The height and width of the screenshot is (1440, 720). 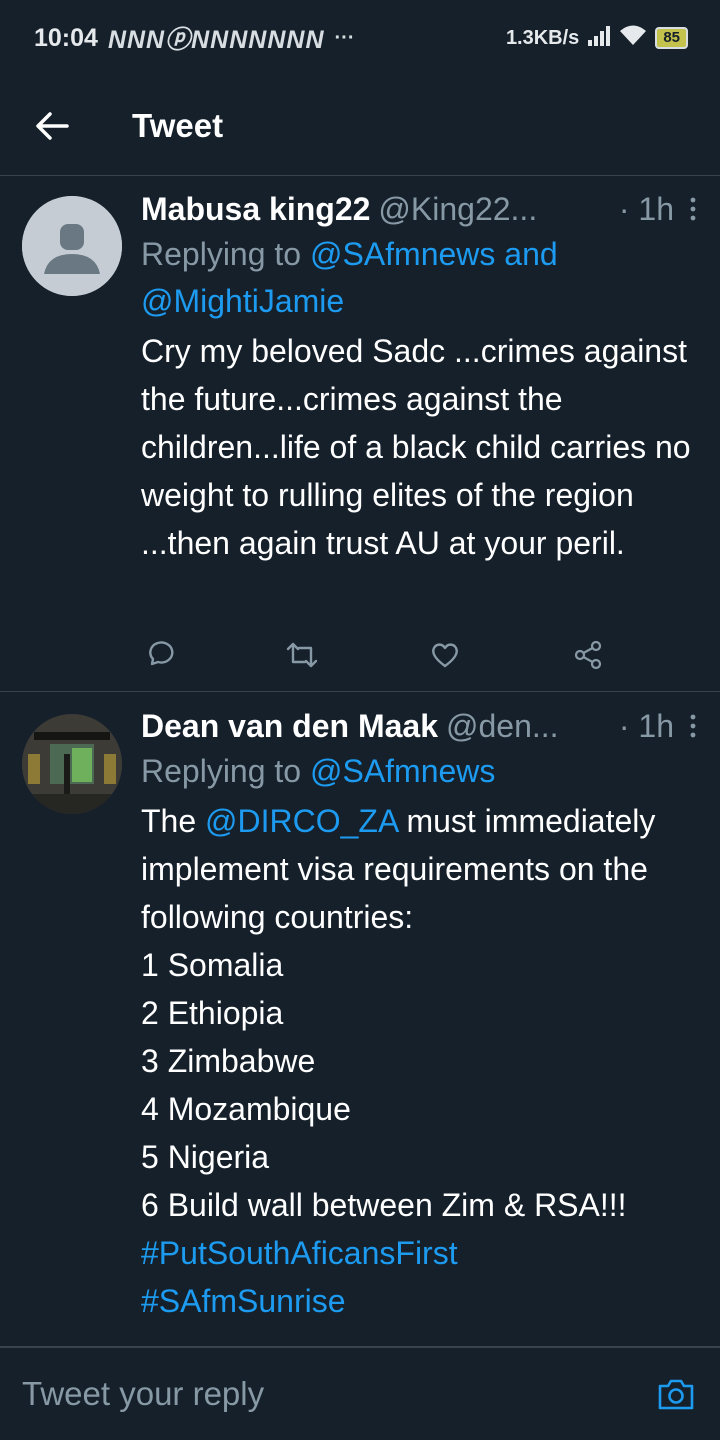 I want to click on tweet-header: Mabusa king22 @King22... · 1h, so click(x=419, y=209).